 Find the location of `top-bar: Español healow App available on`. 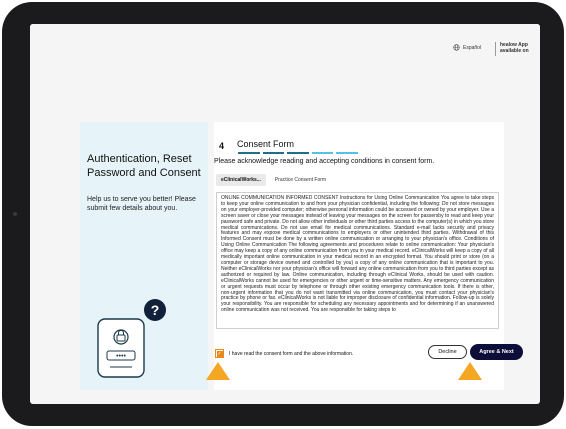

top-bar: Español healow App available on is located at coordinates (285, 51).